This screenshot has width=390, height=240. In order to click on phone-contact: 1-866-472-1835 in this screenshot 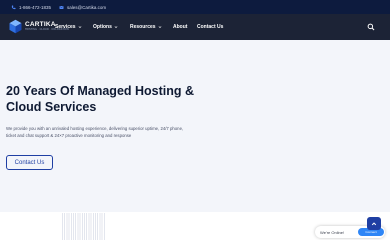, I will do `click(31, 7)`.